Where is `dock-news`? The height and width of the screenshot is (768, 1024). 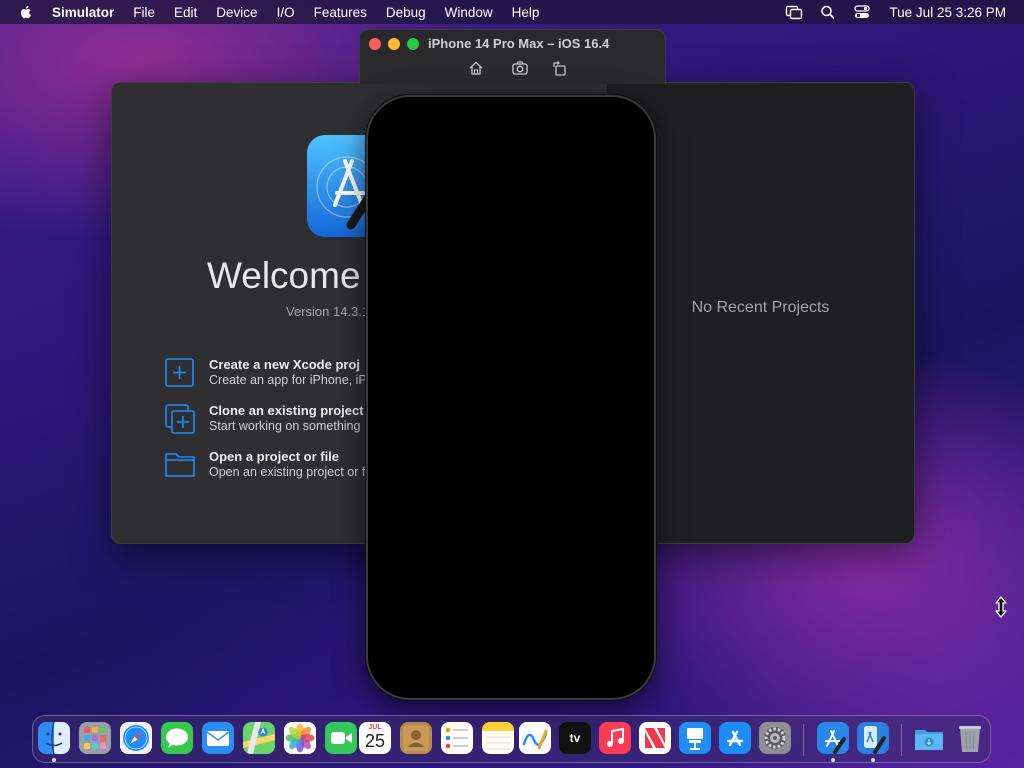 dock-news is located at coordinates (655, 738).